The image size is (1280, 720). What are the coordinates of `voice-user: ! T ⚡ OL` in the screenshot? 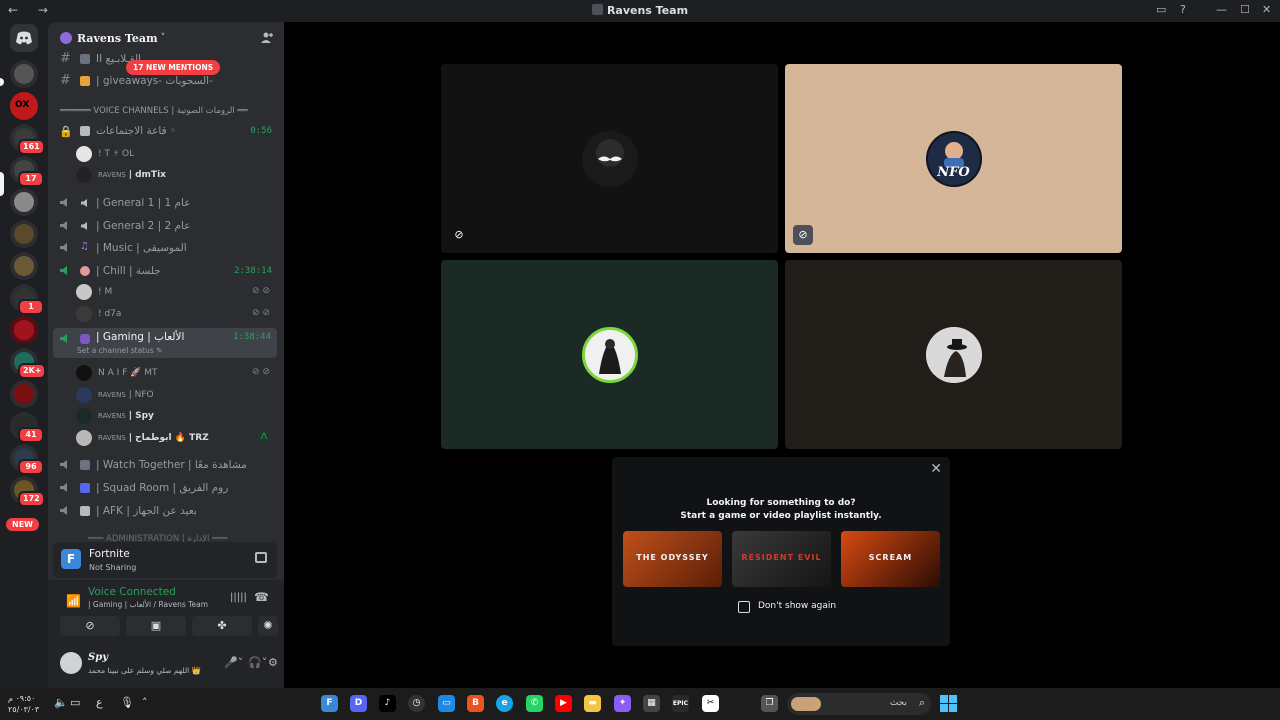 It's located at (176, 154).